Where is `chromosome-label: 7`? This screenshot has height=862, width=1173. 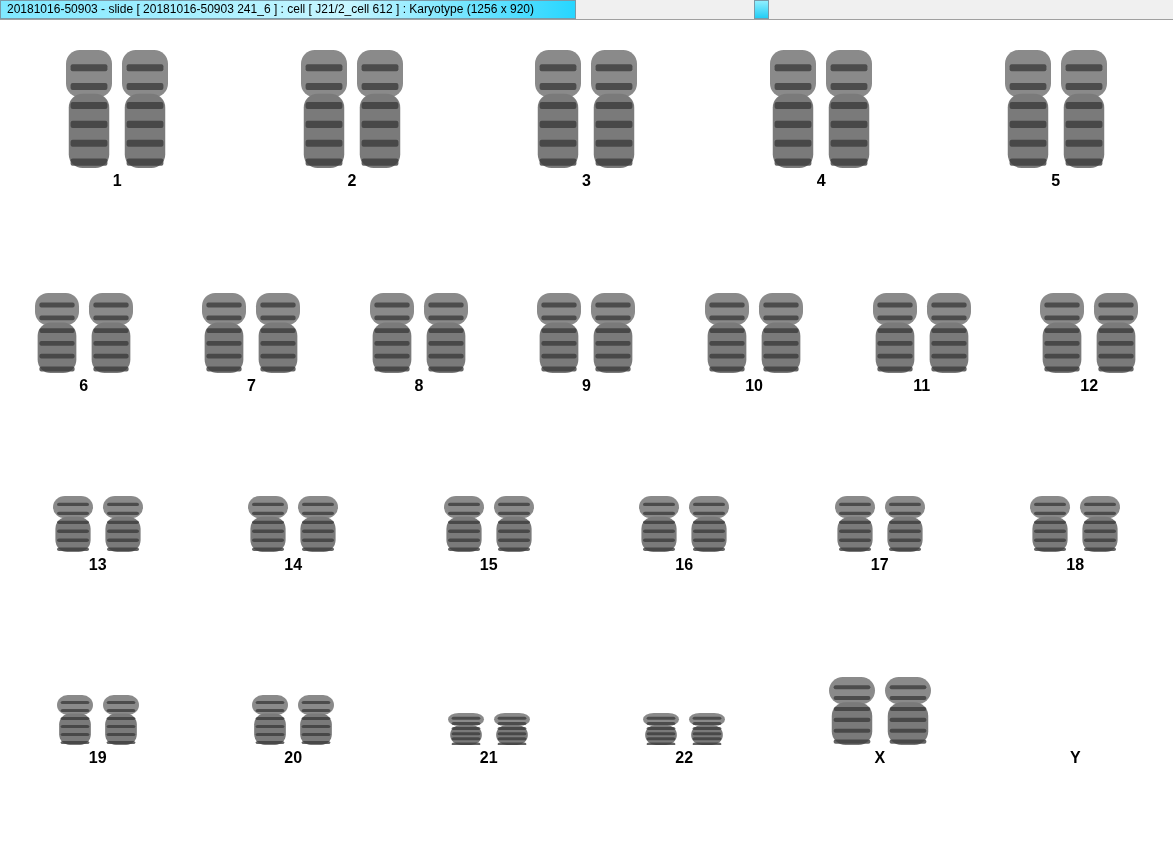
chromosome-label: 7 is located at coordinates (251, 386).